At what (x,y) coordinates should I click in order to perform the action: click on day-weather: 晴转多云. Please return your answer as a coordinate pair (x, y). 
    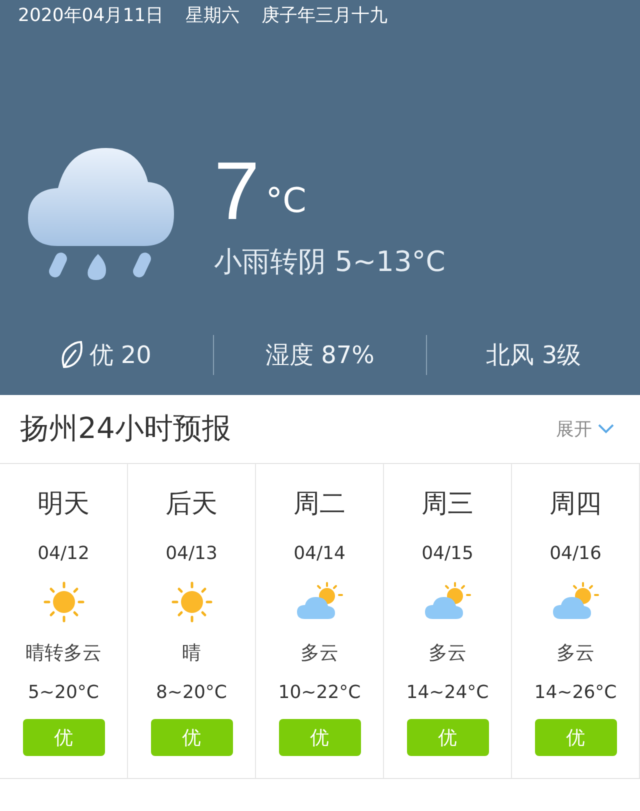
    Looking at the image, I should click on (64, 653).